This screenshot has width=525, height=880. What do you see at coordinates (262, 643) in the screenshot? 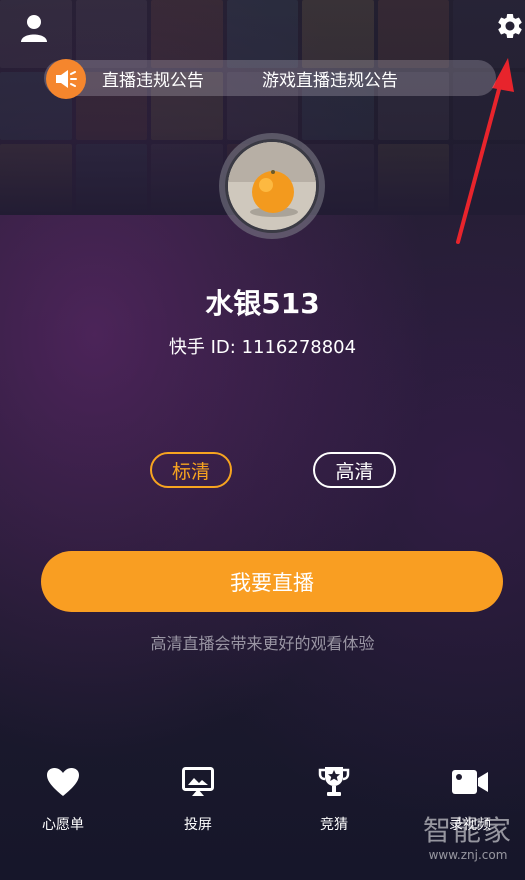
I see `quality-hint: 高清直播会带来更好的观看体验` at bounding box center [262, 643].